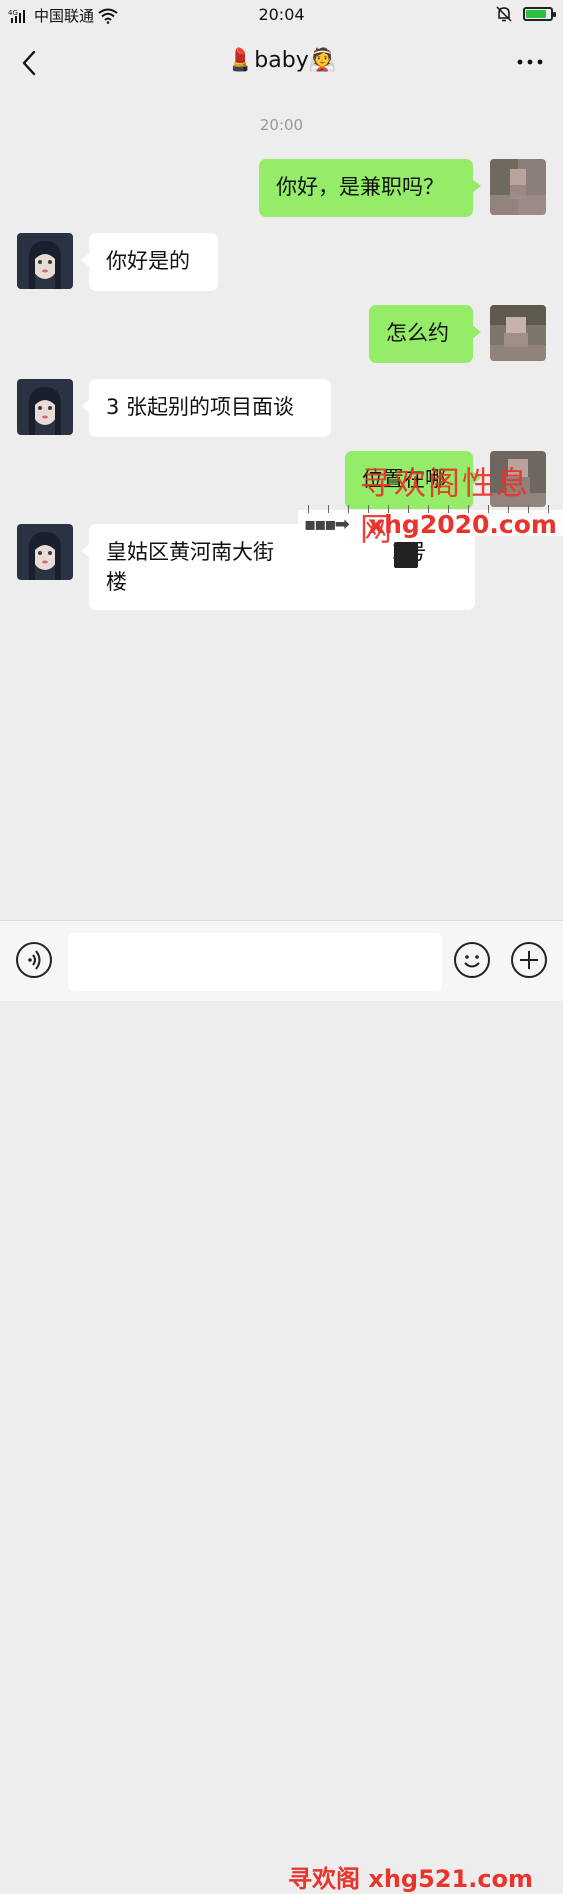 Image resolution: width=563 pixels, height=1894 pixels. What do you see at coordinates (411, 1879) in the screenshot?
I see `watermark-bottom: 寻欢阁 xhg521.com` at bounding box center [411, 1879].